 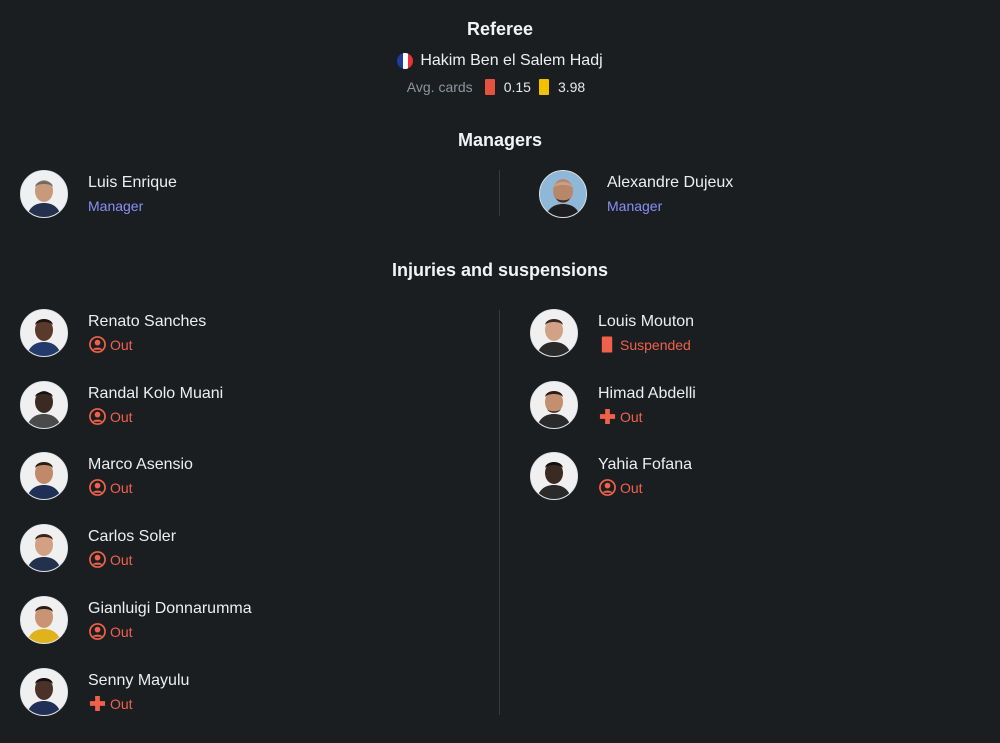 What do you see at coordinates (499, 512) in the screenshot?
I see `injuries-divider` at bounding box center [499, 512].